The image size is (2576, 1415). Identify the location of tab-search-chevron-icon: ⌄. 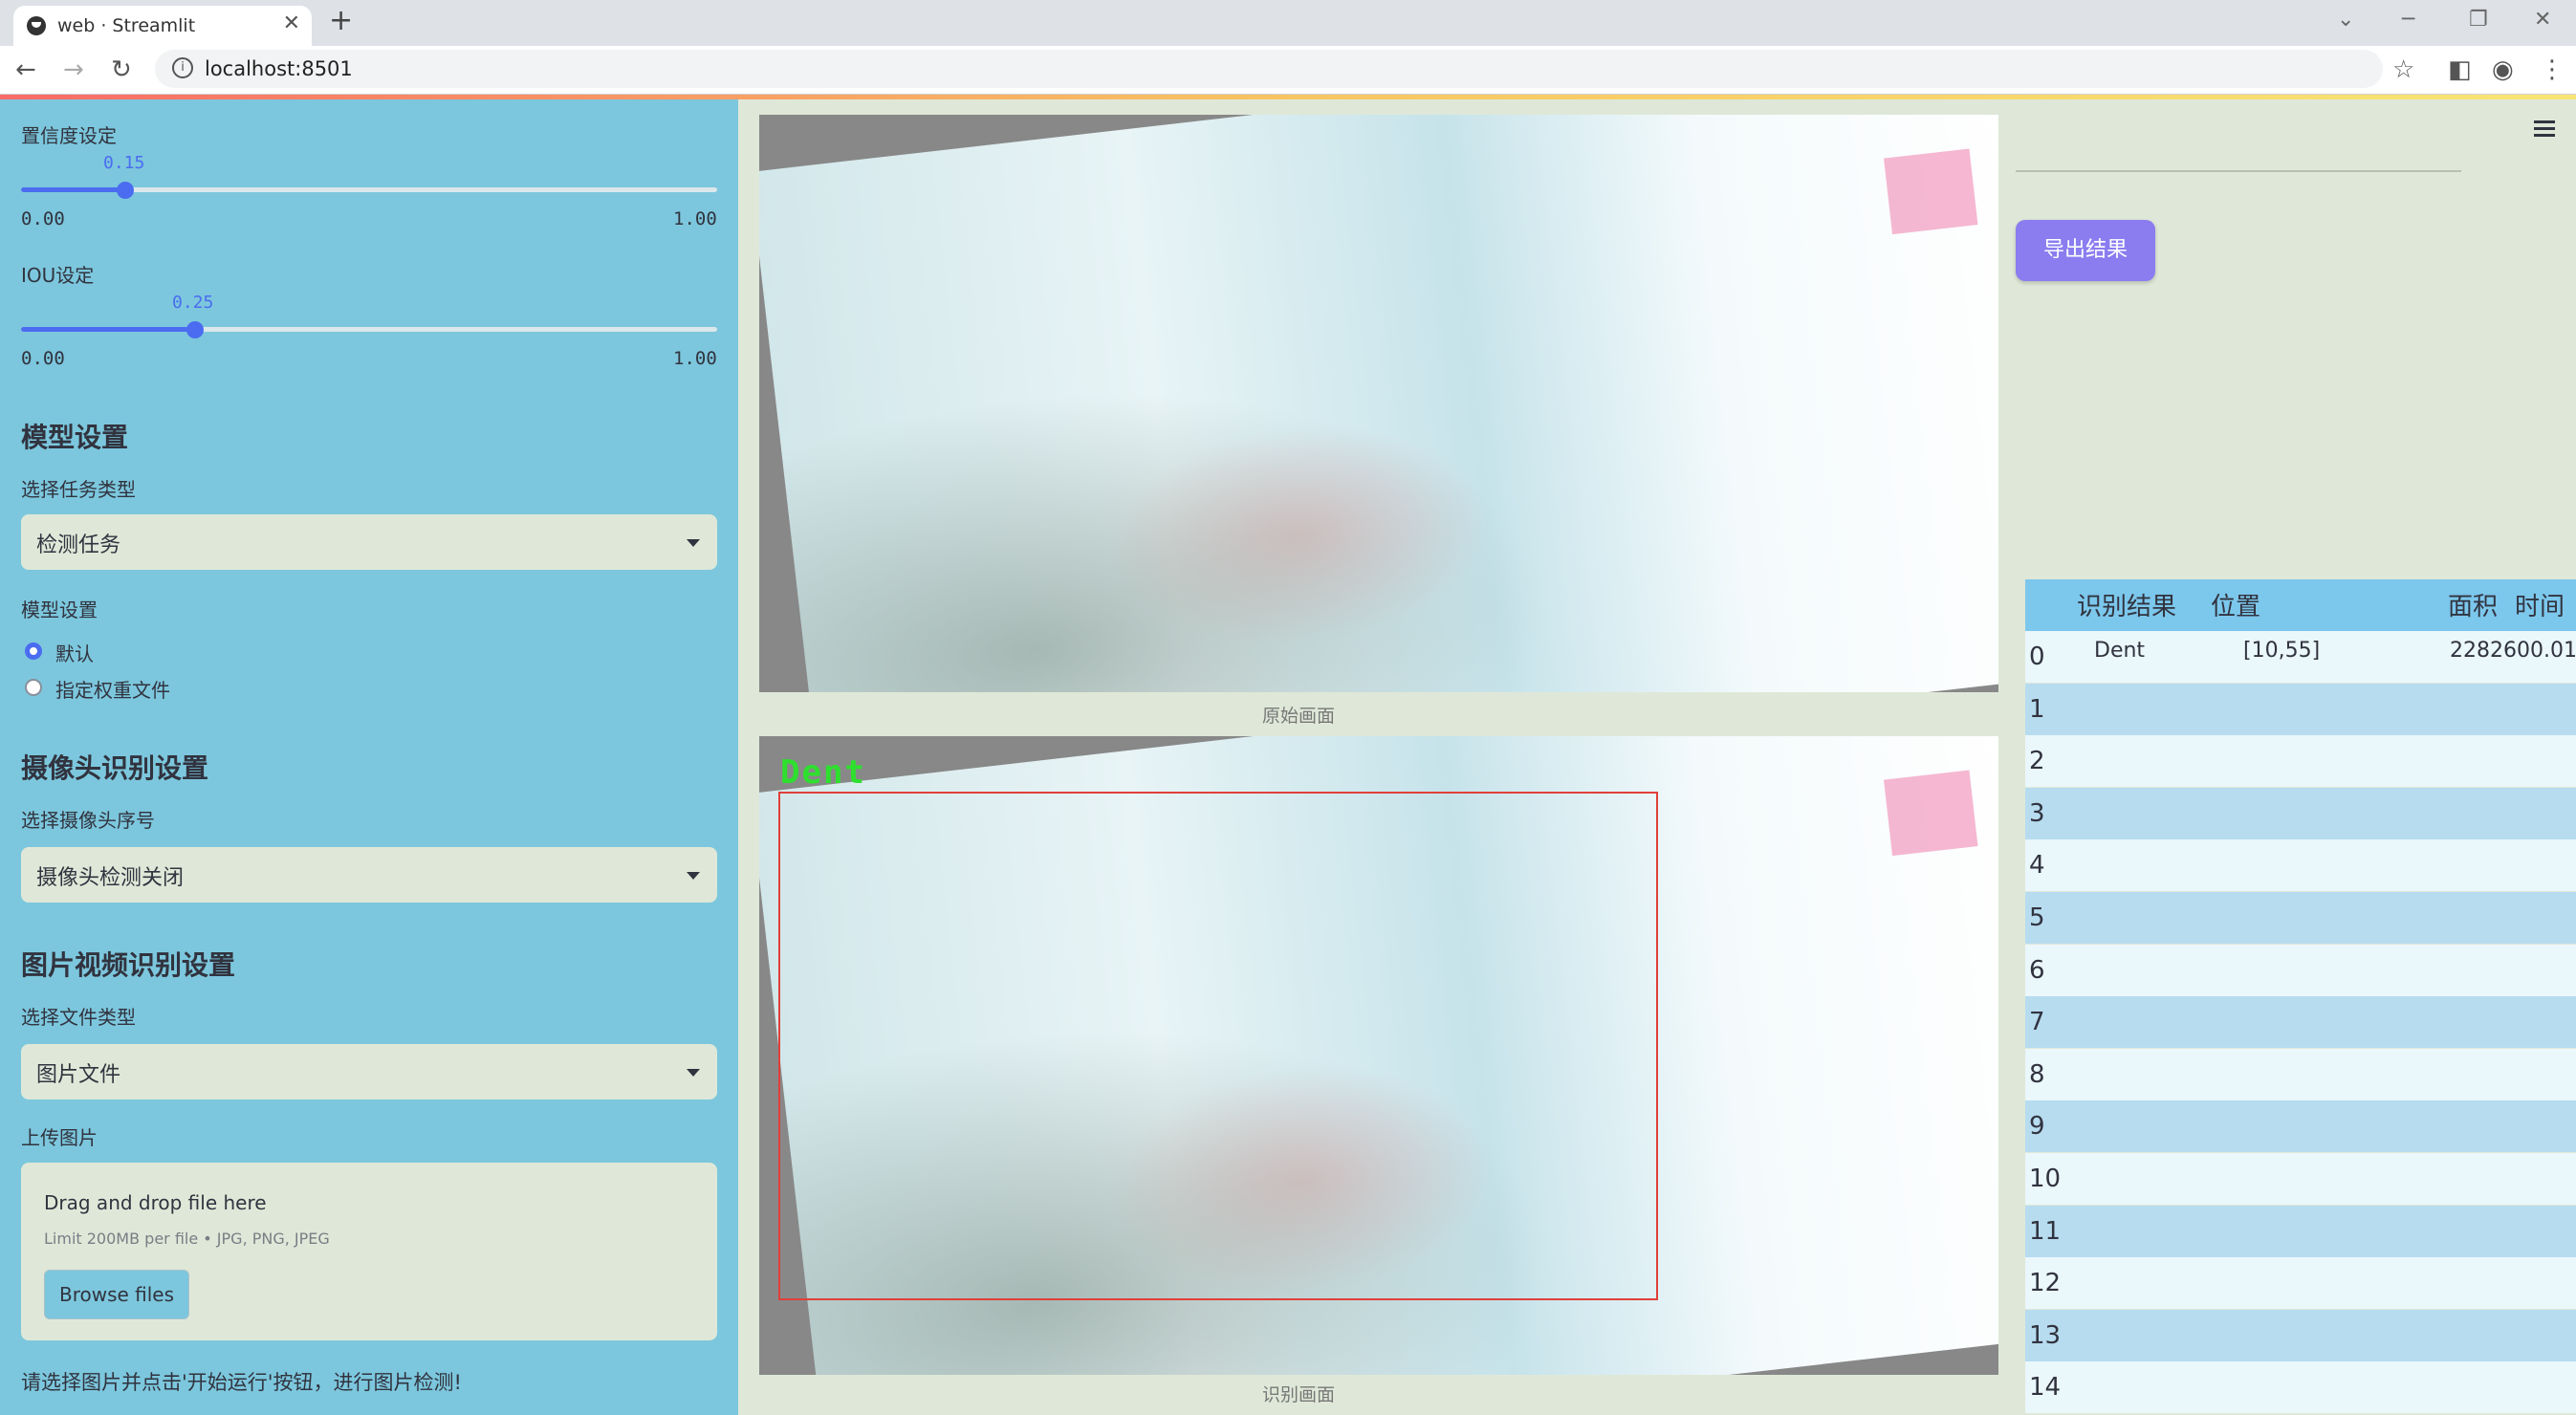
(2345, 20).